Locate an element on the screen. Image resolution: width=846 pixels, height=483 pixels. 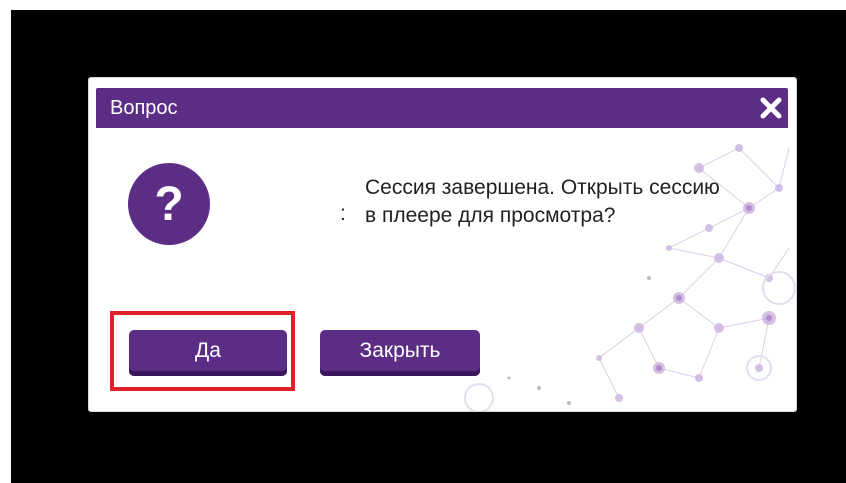
close-button: Закрыть is located at coordinates (400, 353).